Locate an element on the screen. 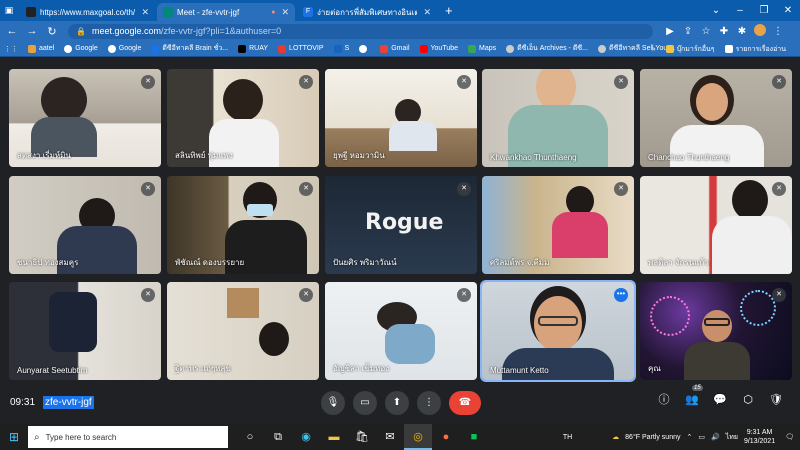 The width and height of the screenshot is (800, 450). edge-icon: ◉ is located at coordinates (306, 437).